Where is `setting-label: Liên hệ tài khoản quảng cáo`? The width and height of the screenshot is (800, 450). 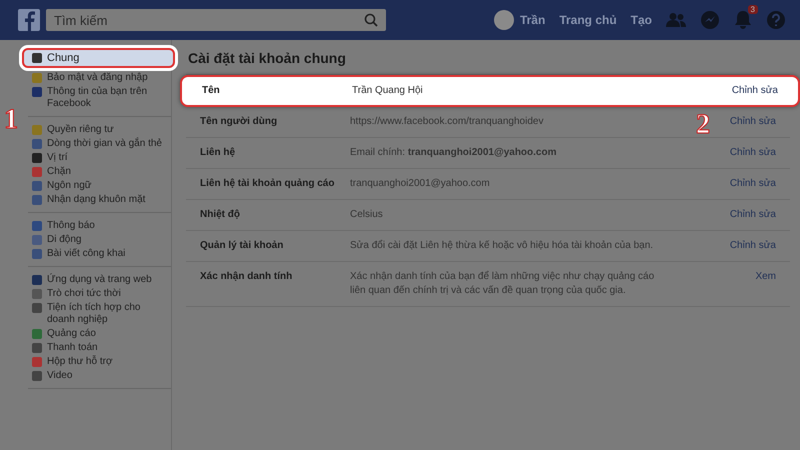
setting-label: Liên hệ tài khoản quảng cáo is located at coordinates (268, 184).